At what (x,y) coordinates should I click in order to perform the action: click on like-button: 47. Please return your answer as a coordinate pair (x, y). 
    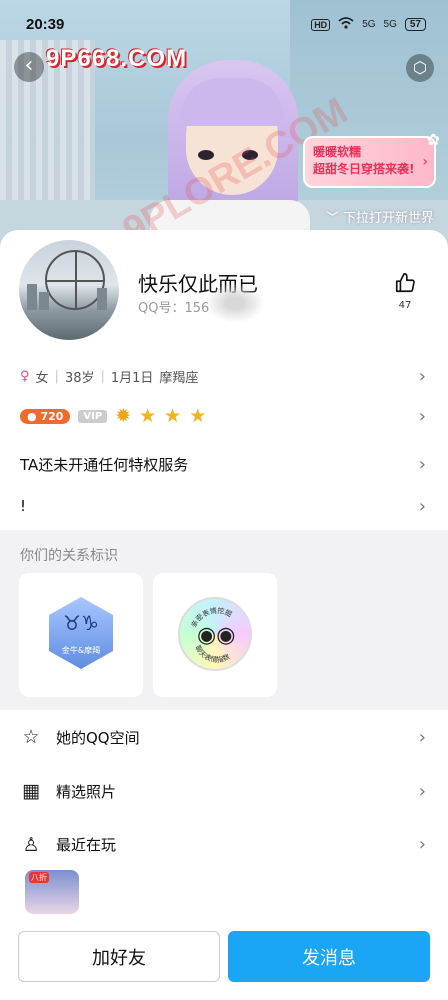
    Looking at the image, I should click on (405, 291).